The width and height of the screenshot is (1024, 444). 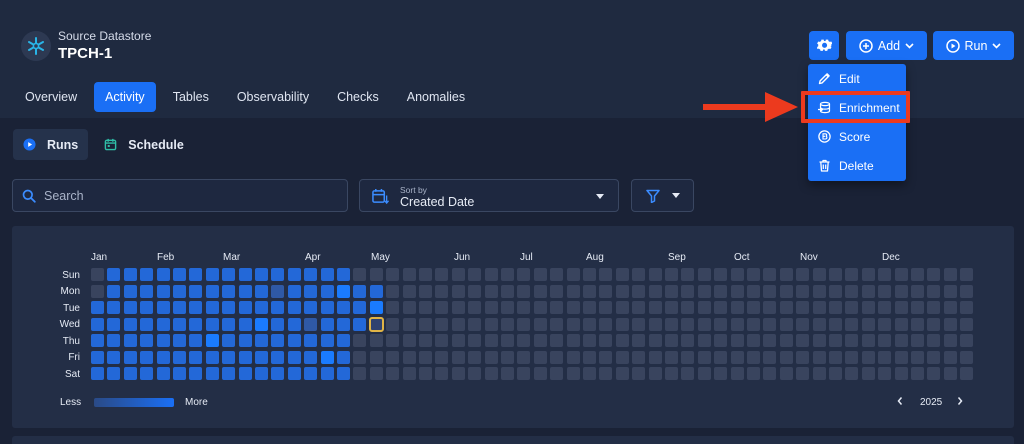 I want to click on subtab-runs: Runs, so click(x=51, y=144).